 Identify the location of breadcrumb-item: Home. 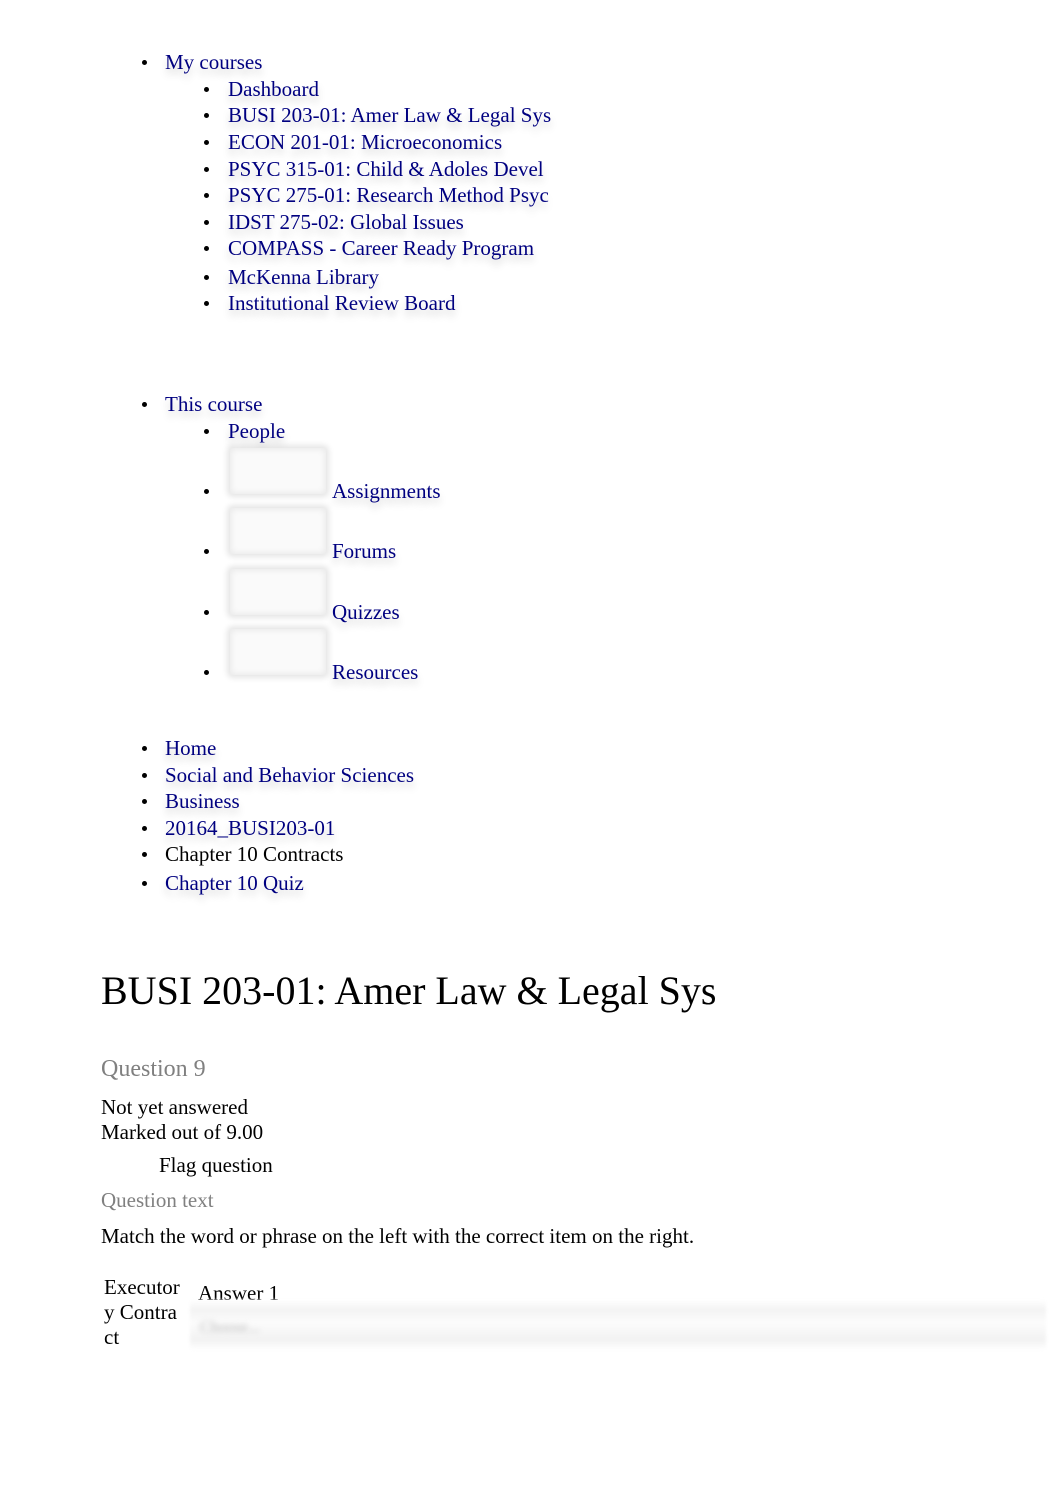
(179, 748).